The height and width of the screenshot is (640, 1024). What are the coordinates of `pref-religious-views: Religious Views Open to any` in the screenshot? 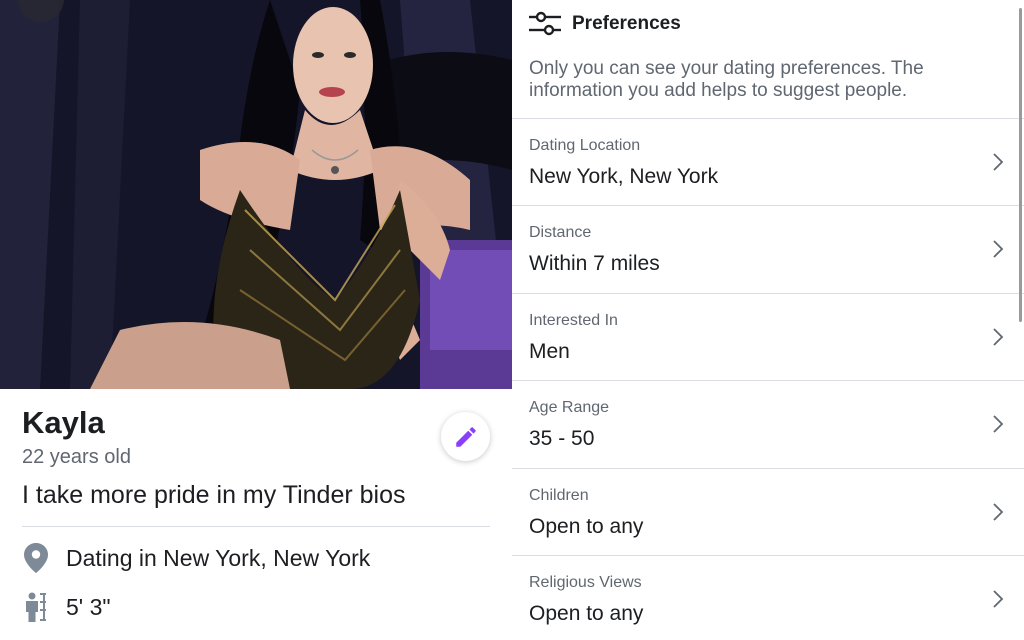 It's located at (768, 597).